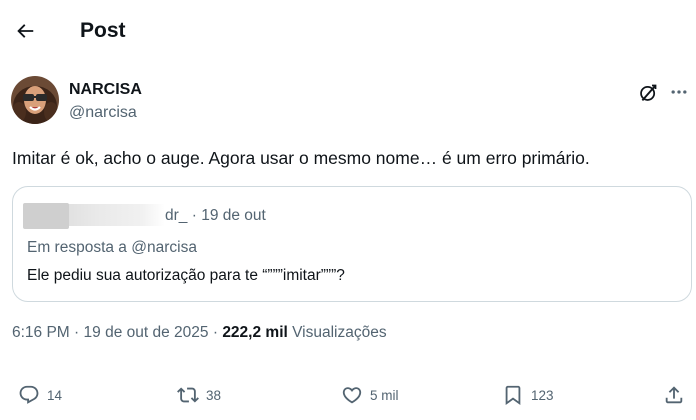 Image resolution: width=696 pixels, height=420 pixels. What do you see at coordinates (41, 332) in the screenshot?
I see `tweet-time: 6:16 PM` at bounding box center [41, 332].